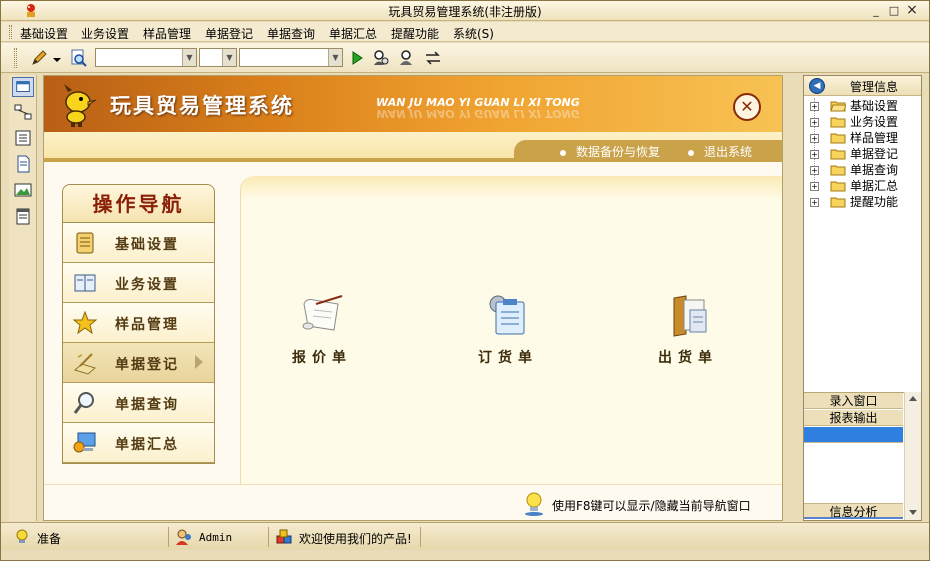 This screenshot has height=561, width=930. Describe the element at coordinates (89, 537) in the screenshot. I see `status-ready-cell: 准备` at that location.